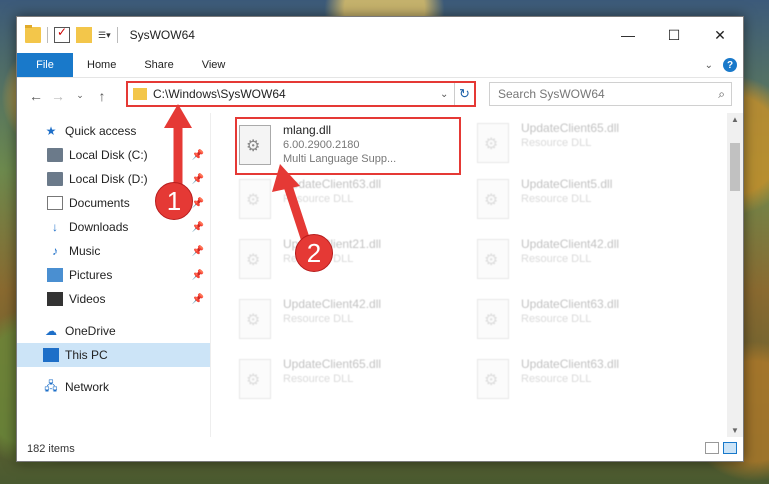 Image resolution: width=769 pixels, height=484 pixels. I want to click on file-item: UpdateClient5.dll Resource DLL, so click(590, 202).